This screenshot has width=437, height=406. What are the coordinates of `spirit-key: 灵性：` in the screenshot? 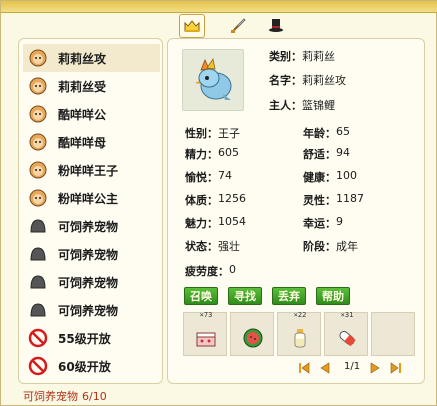 It's located at (319, 200).